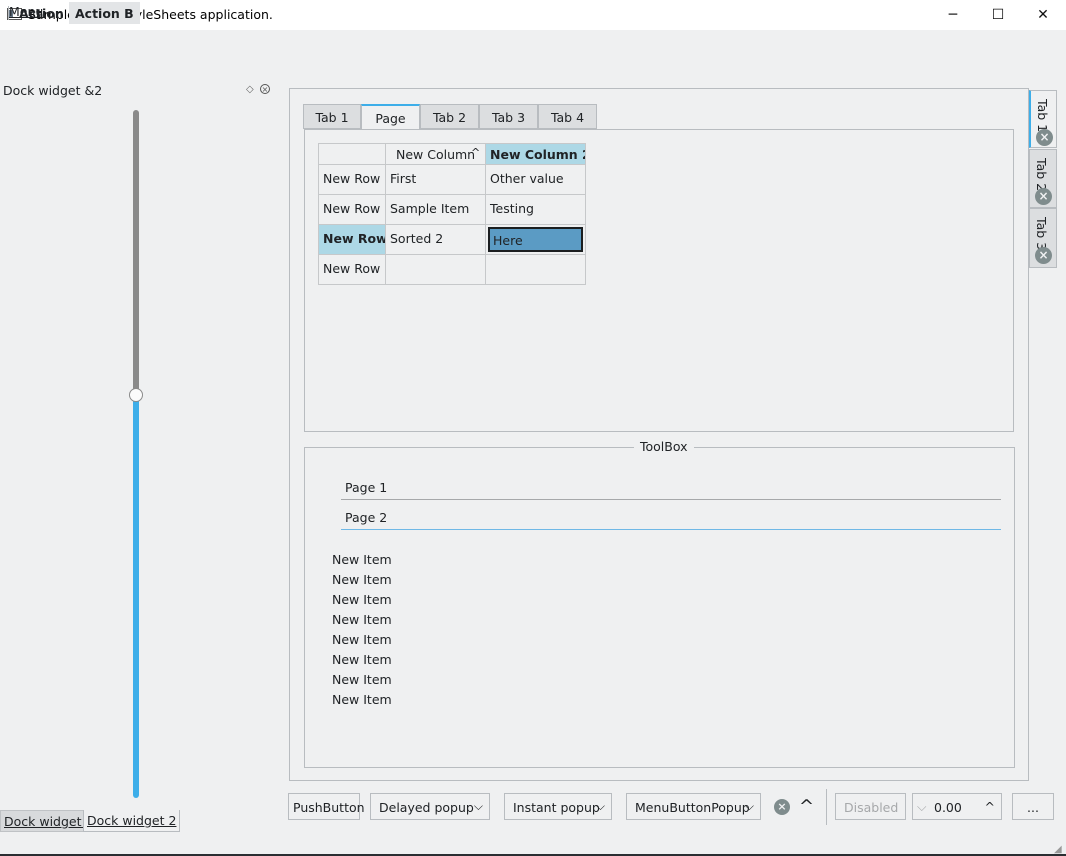 This screenshot has width=1066, height=856. Describe the element at coordinates (352, 209) in the screenshot. I see `row-header-2: New Row` at that location.